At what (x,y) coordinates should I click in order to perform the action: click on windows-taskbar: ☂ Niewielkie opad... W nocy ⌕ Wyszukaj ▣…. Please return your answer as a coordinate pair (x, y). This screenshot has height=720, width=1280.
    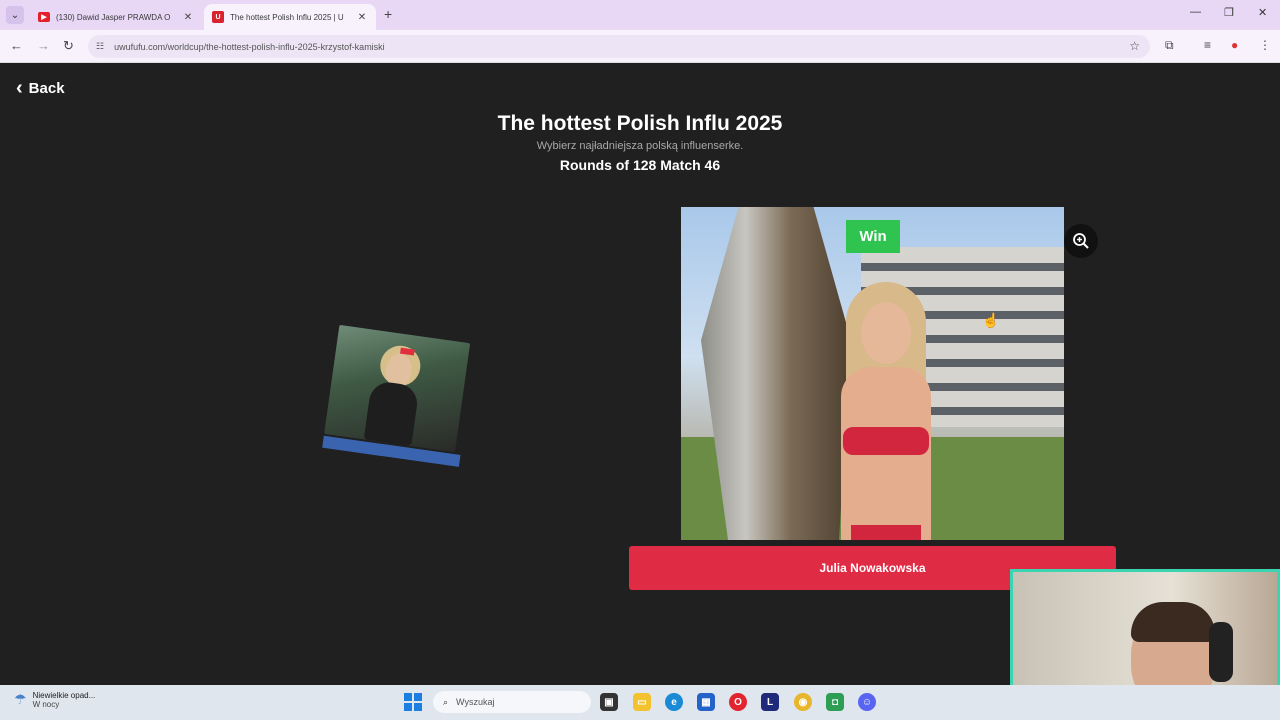
    Looking at the image, I should click on (640, 702).